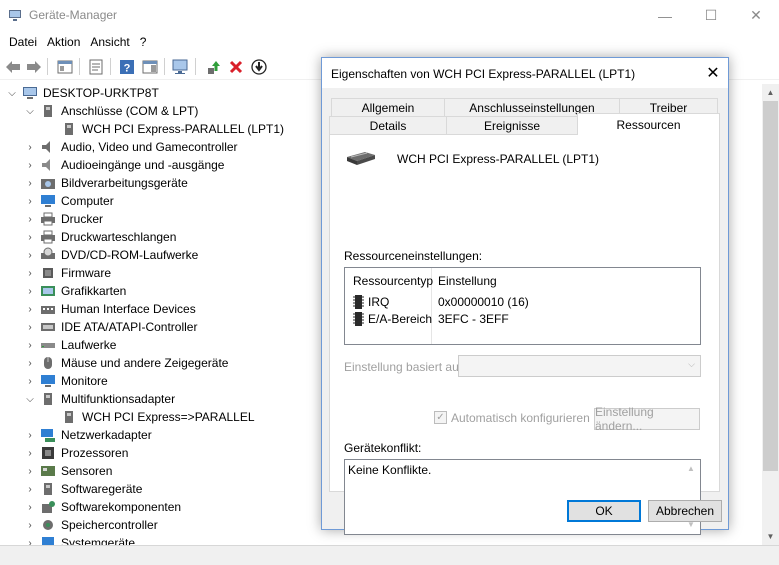 This screenshot has width=779, height=565. Describe the element at coordinates (770, 536) in the screenshot. I see `scroll-down-icon: ▼` at that location.